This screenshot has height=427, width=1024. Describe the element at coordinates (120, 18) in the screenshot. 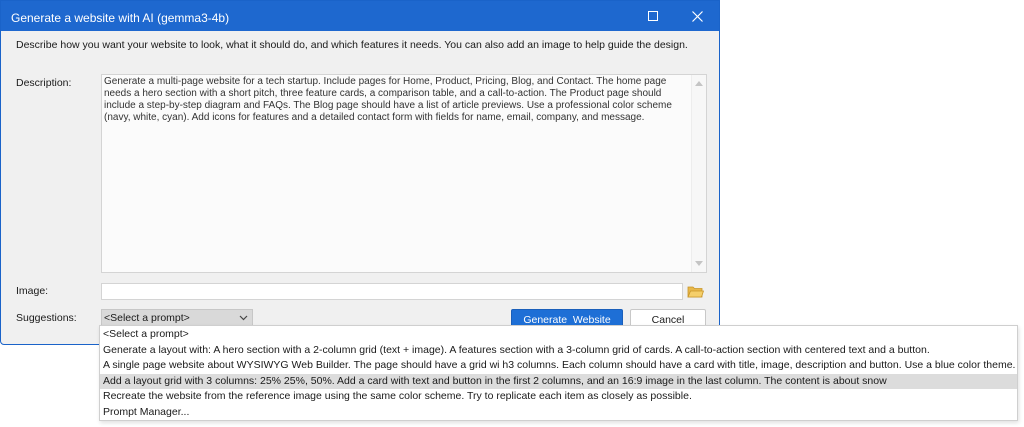

I see `dialog-title: Generate a website with AI (gemma3-4b)` at that location.